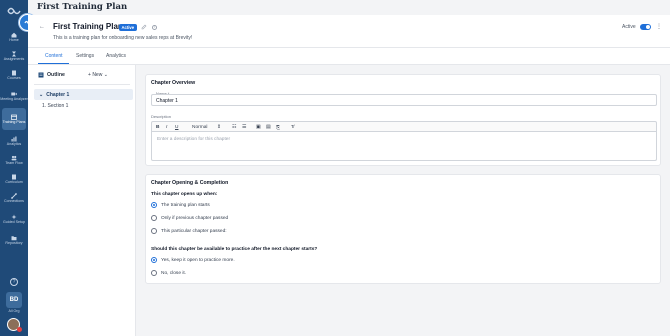 The image size is (670, 336). I want to click on editor-toolbar: B I U Normal ⇕ ☷ ☰ ▣ ▤ ⎘ T̸, so click(404, 126).